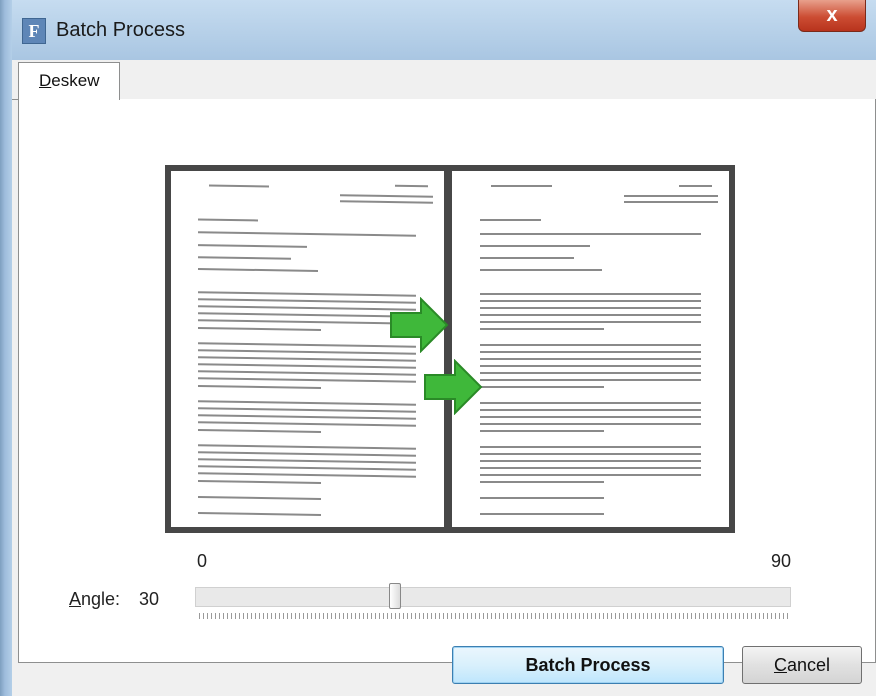  Describe the element at coordinates (75, 599) in the screenshot. I see `angle-label-mnemonic: A` at that location.